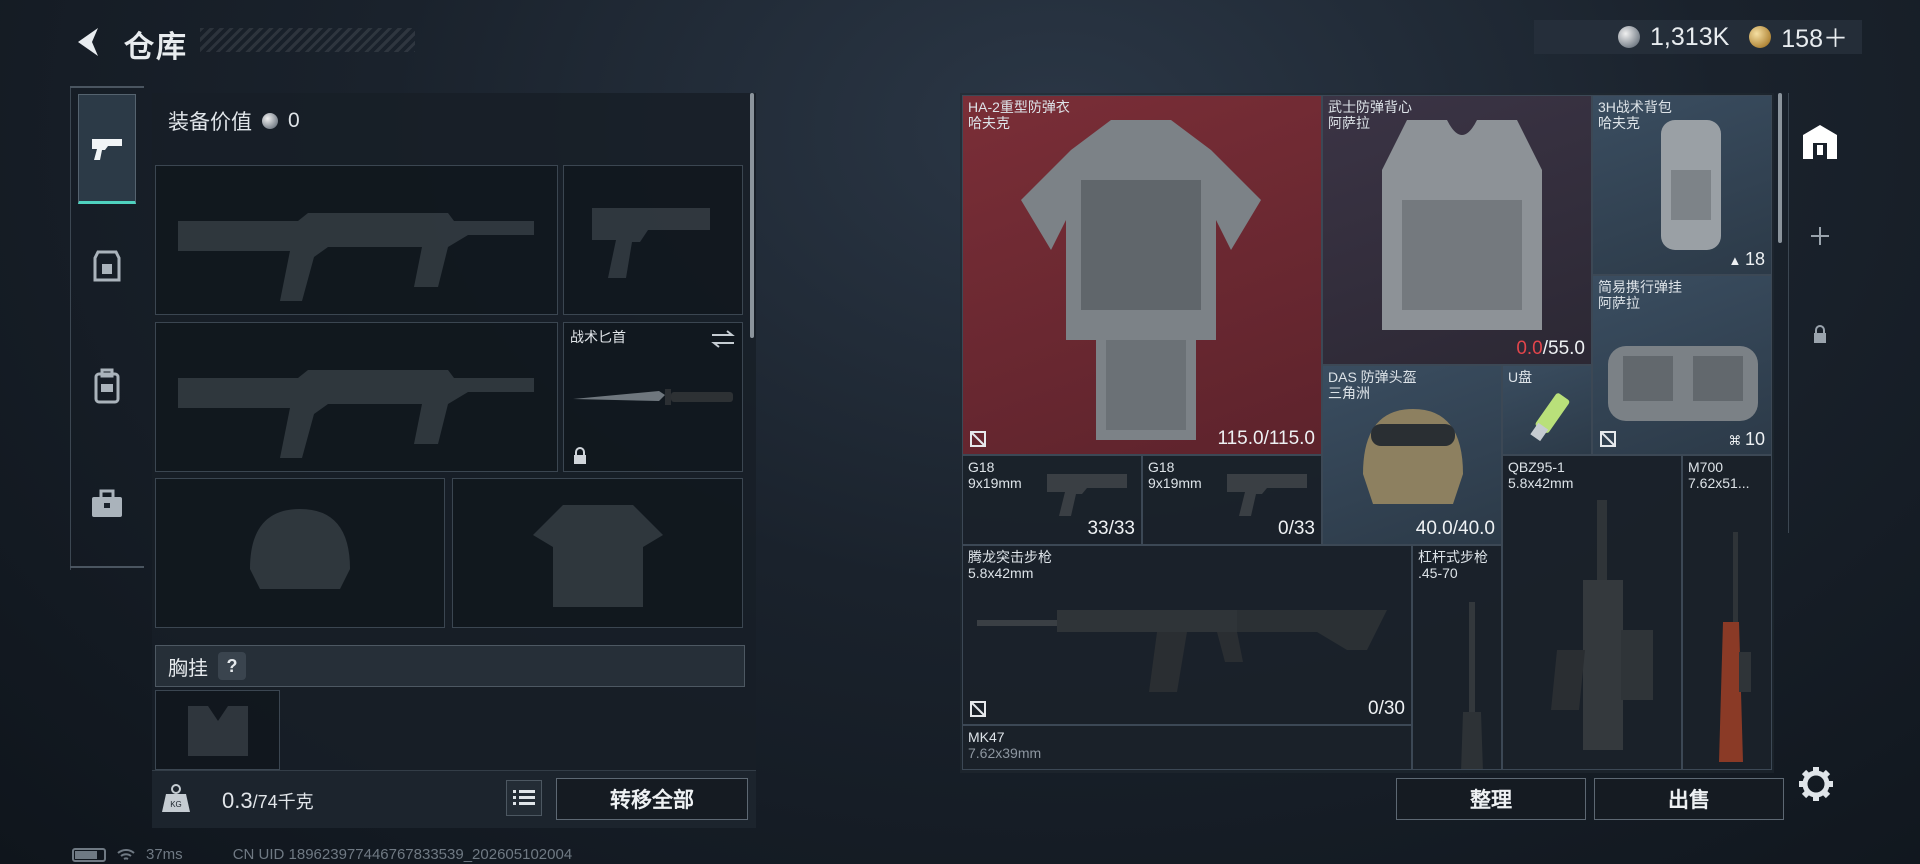 The height and width of the screenshot is (864, 1920). What do you see at coordinates (598, 556) in the screenshot?
I see `vest-silhouette-icon` at bounding box center [598, 556].